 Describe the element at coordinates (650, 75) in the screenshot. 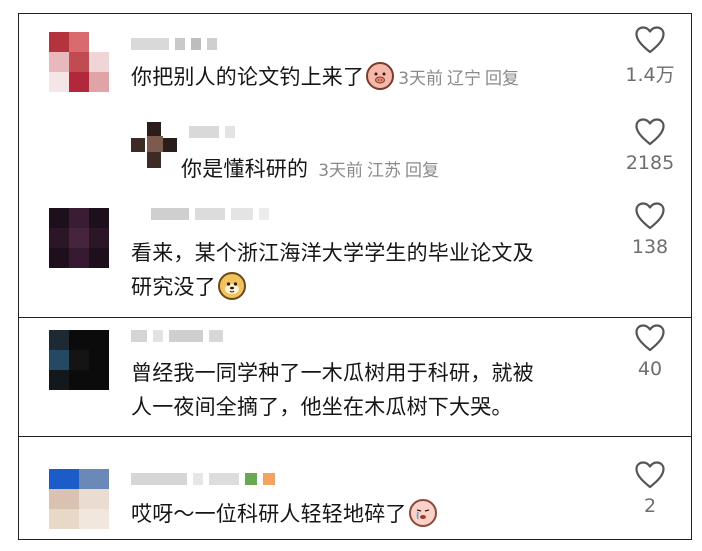

I see `like-count: 1.4万` at that location.